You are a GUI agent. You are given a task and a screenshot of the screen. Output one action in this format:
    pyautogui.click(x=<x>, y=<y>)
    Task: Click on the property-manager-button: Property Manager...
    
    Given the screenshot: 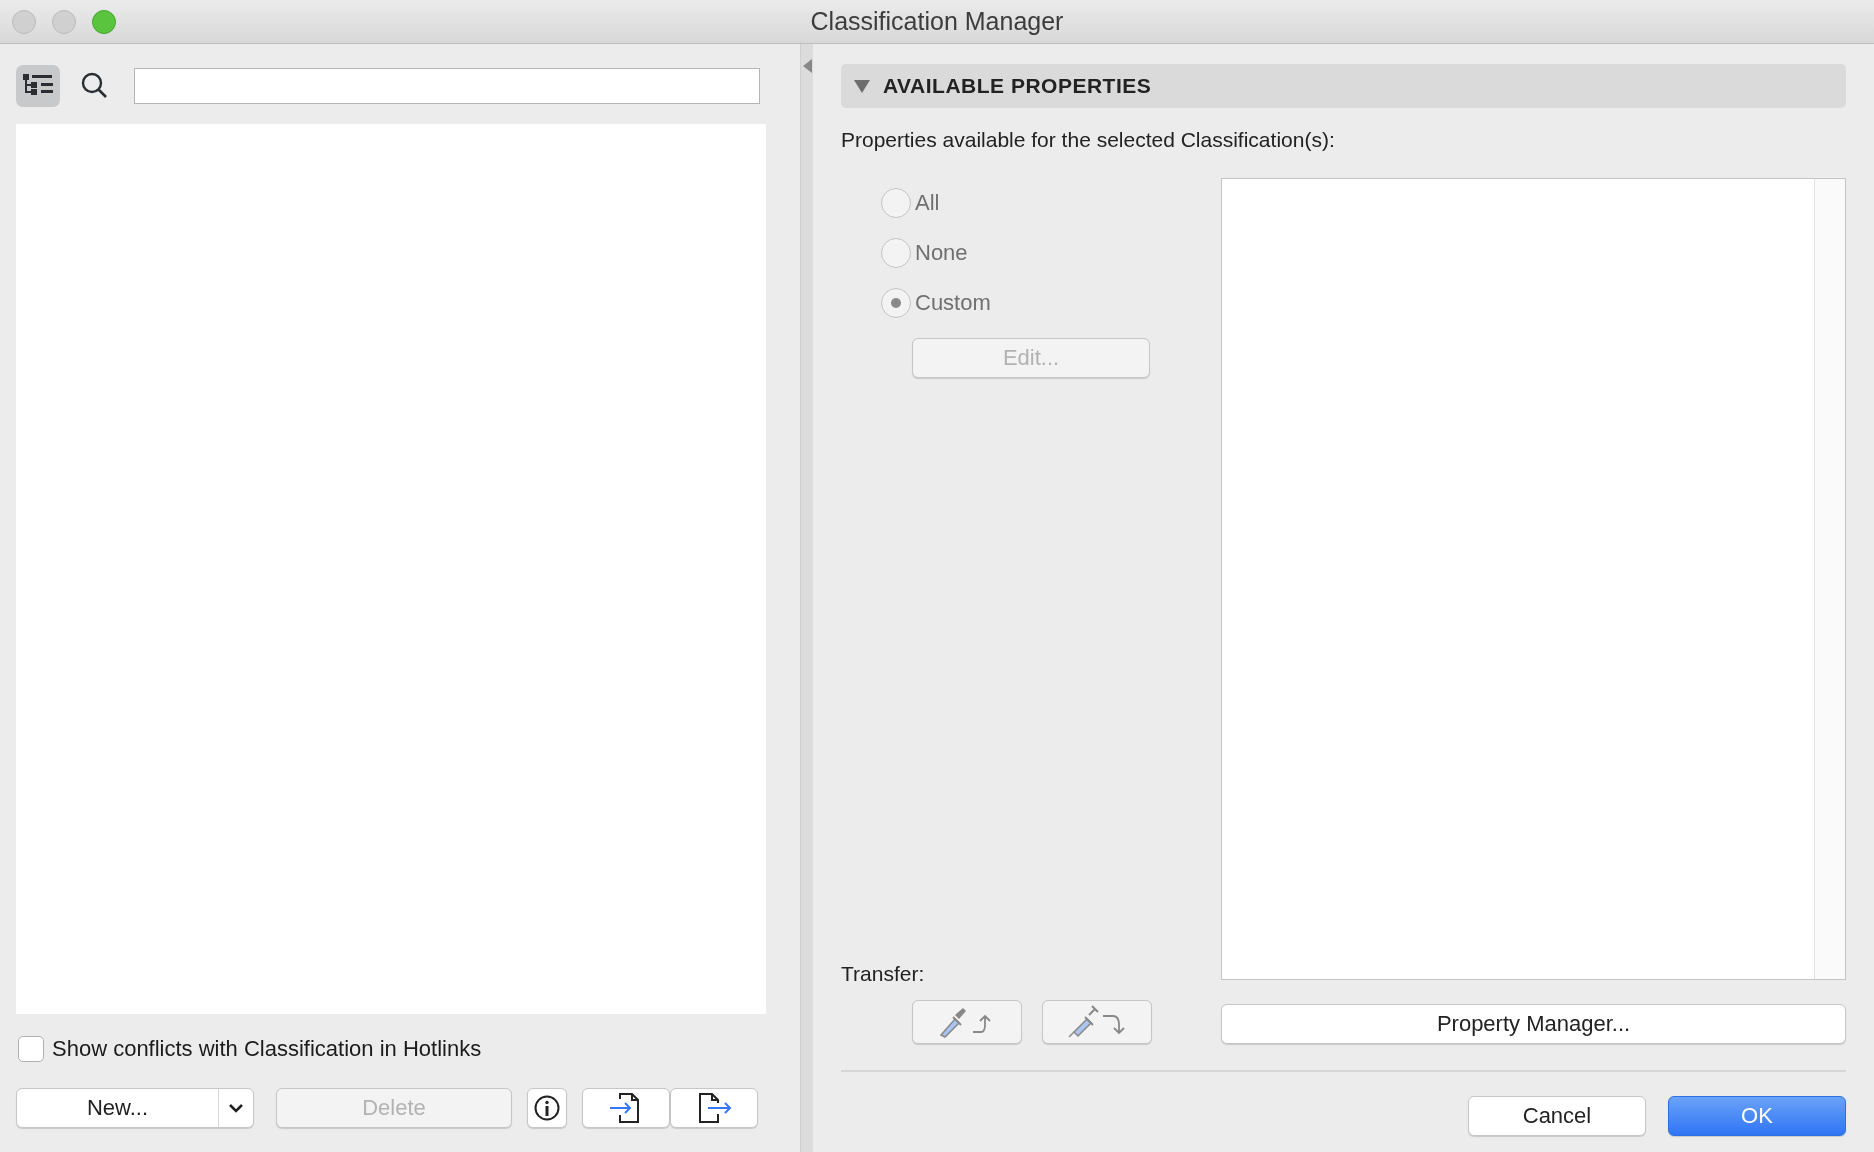 What is the action you would take?
    pyautogui.click(x=1533, y=1024)
    